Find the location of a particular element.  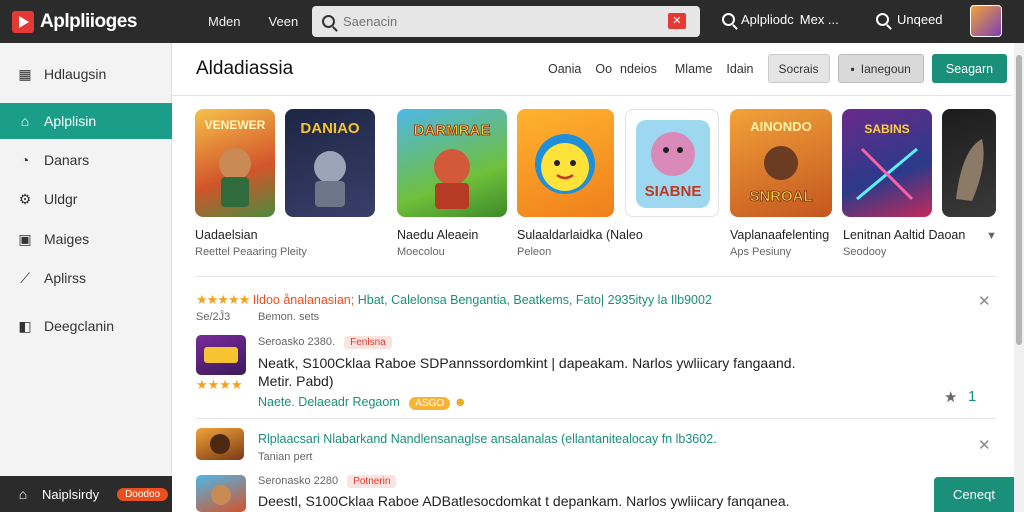

search-box: ✕ is located at coordinates (506, 21).